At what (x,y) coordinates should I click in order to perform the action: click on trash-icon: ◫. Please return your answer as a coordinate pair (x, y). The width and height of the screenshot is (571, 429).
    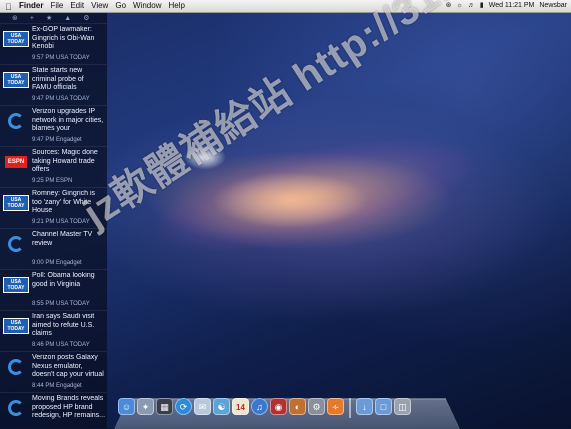
    Looking at the image, I should click on (402, 406).